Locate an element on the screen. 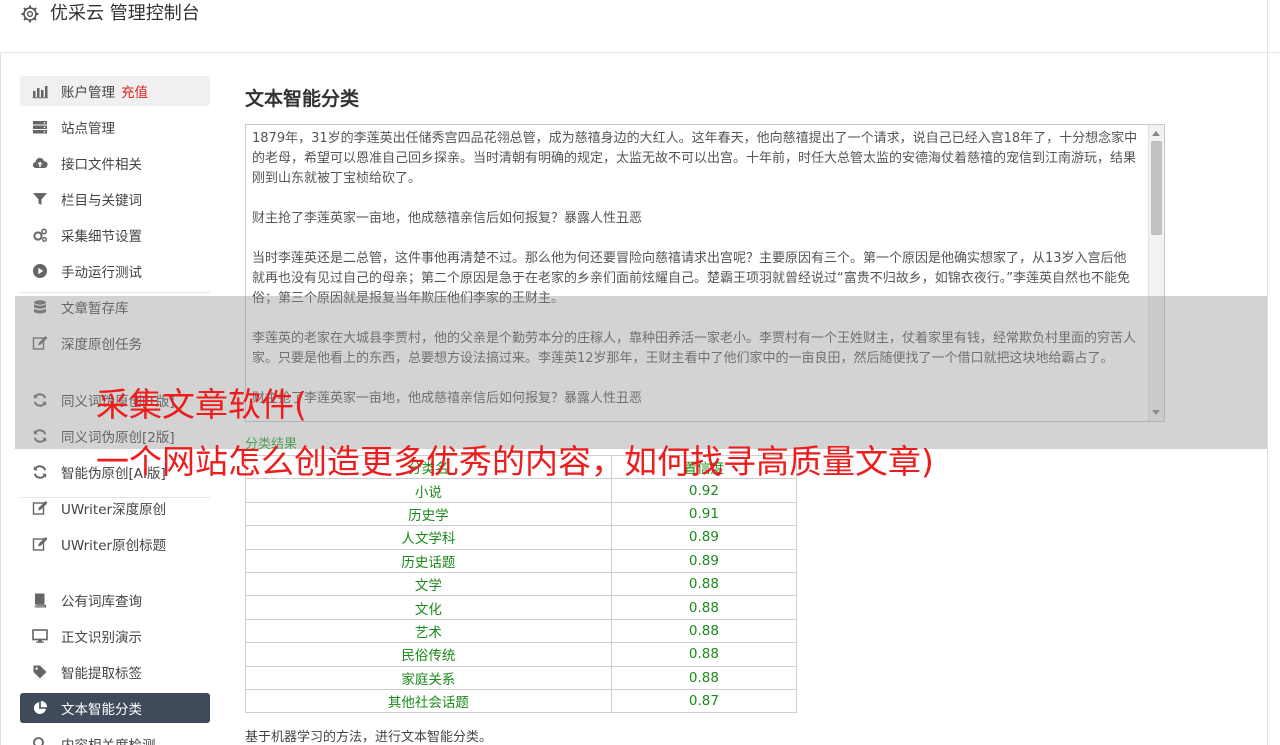  sidebar-item-1-4: UWriter原创标题 is located at coordinates (115, 544).